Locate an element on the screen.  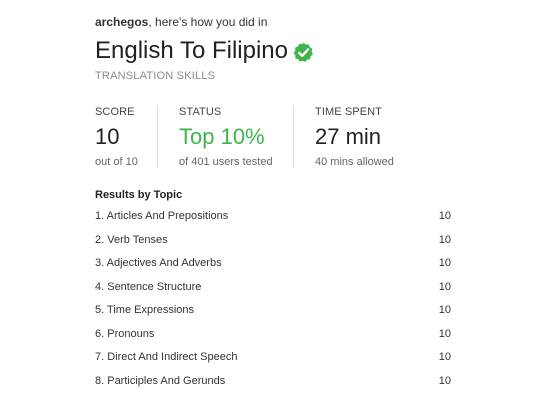
time-spent-label: TIME SPENT is located at coordinates (349, 112).